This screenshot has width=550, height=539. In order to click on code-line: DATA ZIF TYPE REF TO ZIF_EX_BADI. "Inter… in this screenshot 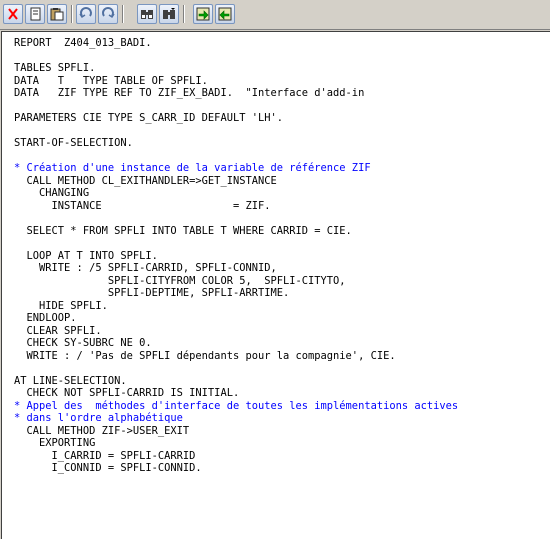, I will do `click(189, 93)`.